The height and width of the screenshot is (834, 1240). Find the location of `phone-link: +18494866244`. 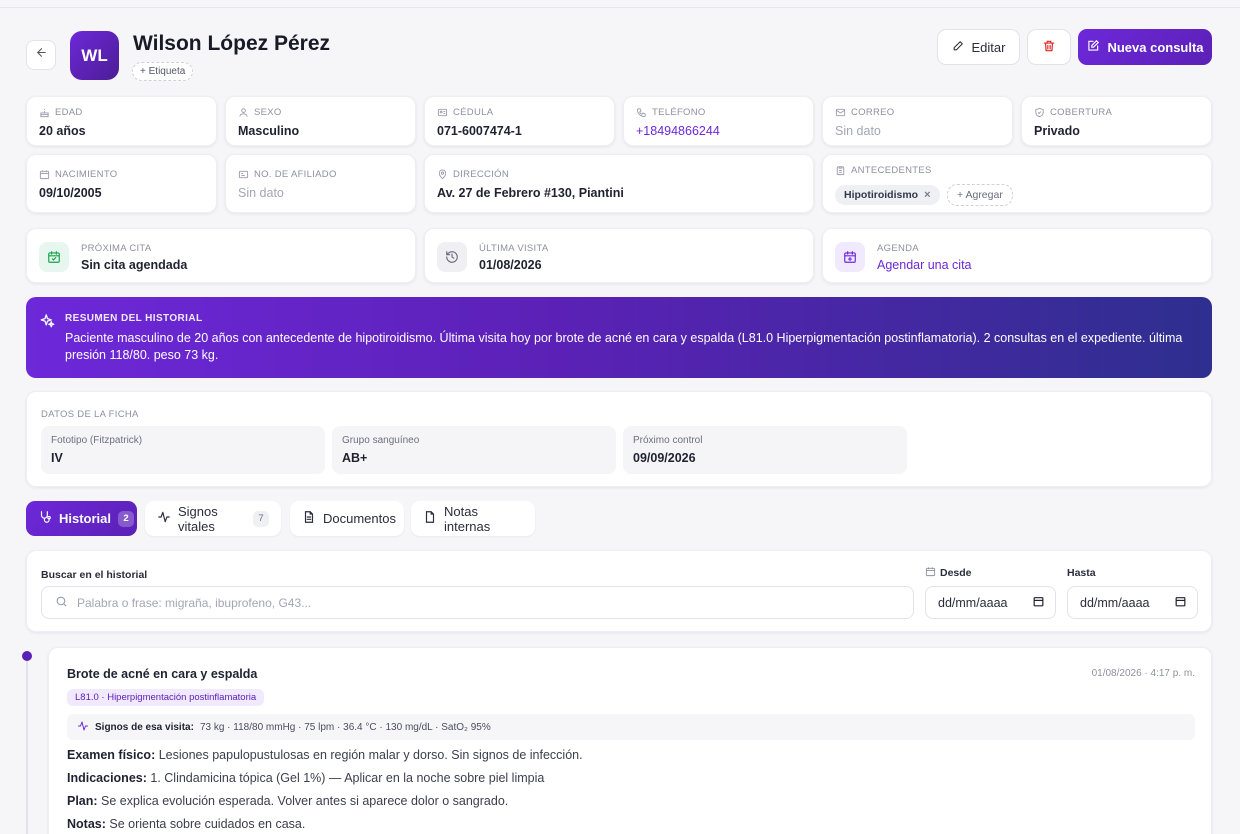

phone-link: +18494866244 is located at coordinates (678, 131).